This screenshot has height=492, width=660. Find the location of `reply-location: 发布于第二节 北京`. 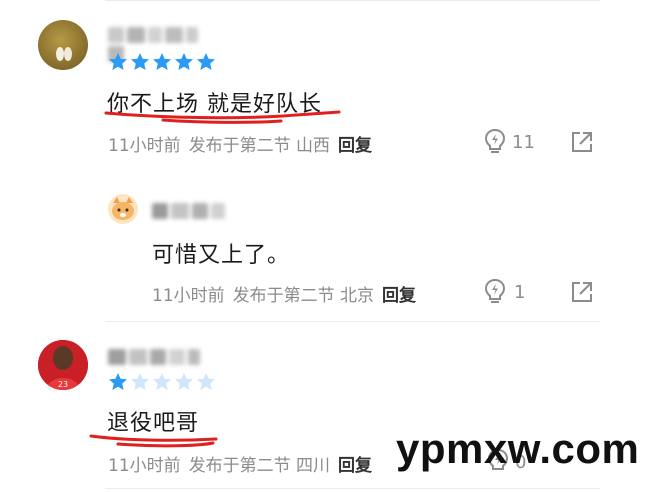

reply-location: 发布于第二节 北京 is located at coordinates (303, 296).